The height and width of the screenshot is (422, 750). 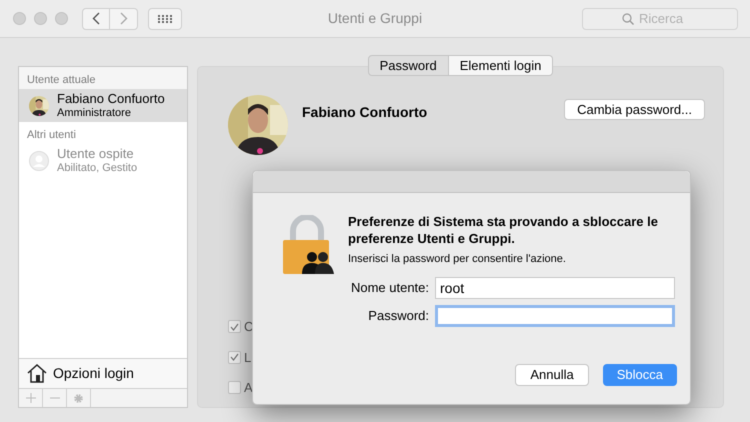 I want to click on lock-icon, so click(x=308, y=245).